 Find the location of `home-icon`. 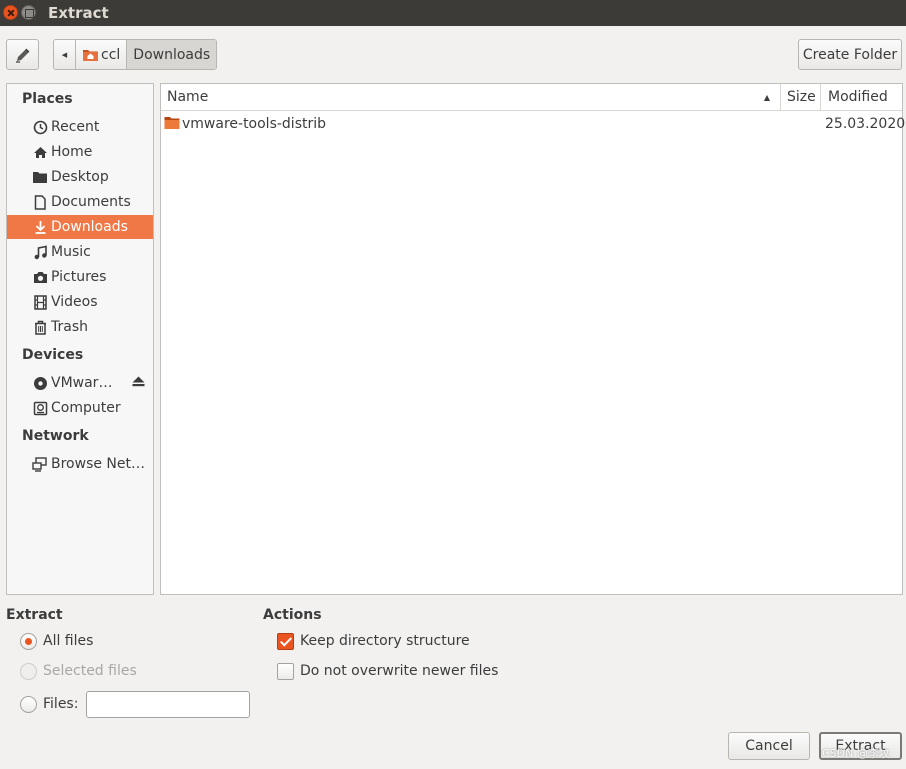

home-icon is located at coordinates (40, 152).